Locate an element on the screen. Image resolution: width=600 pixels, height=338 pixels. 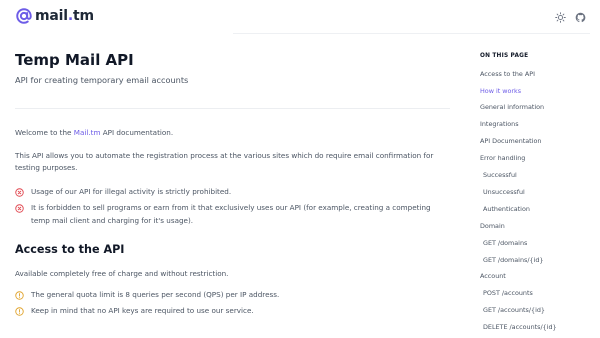
github-icon is located at coordinates (580, 17).